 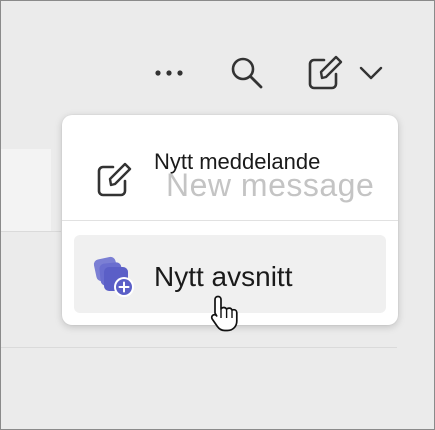 I want to click on add-section-icon, so click(x=114, y=277).